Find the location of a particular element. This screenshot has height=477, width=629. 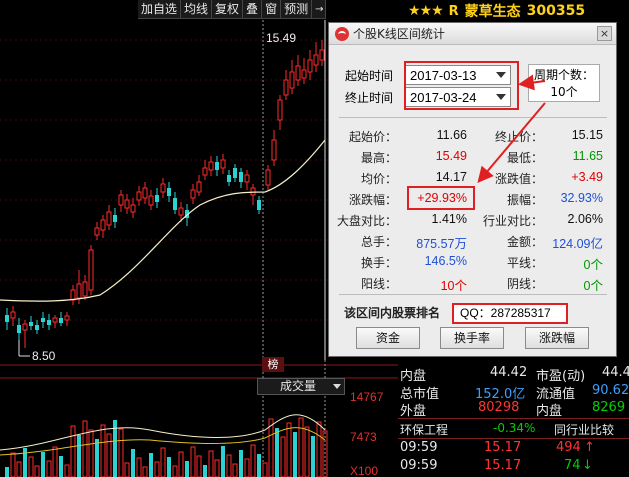

dialog-title: 个股K线区间统计 is located at coordinates (399, 34).